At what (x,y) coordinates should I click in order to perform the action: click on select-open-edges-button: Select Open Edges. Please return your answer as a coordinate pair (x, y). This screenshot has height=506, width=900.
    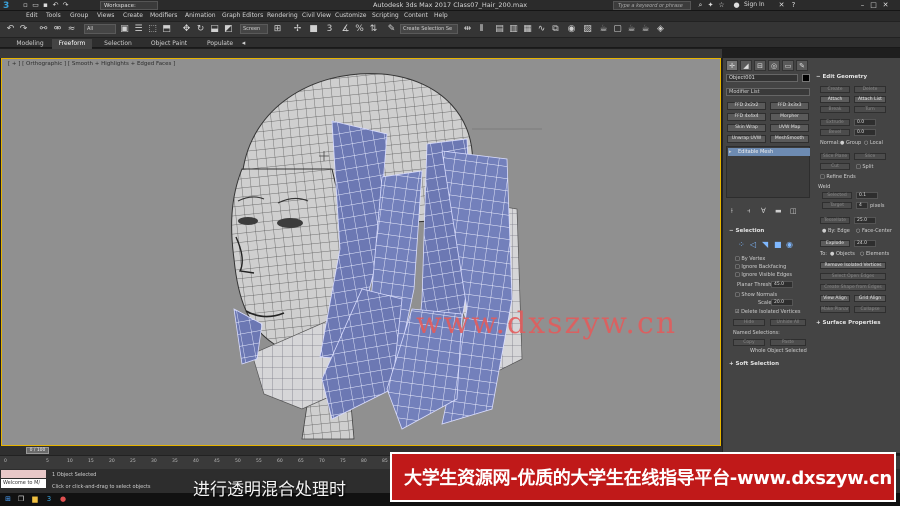
    Looking at the image, I should click on (853, 276).